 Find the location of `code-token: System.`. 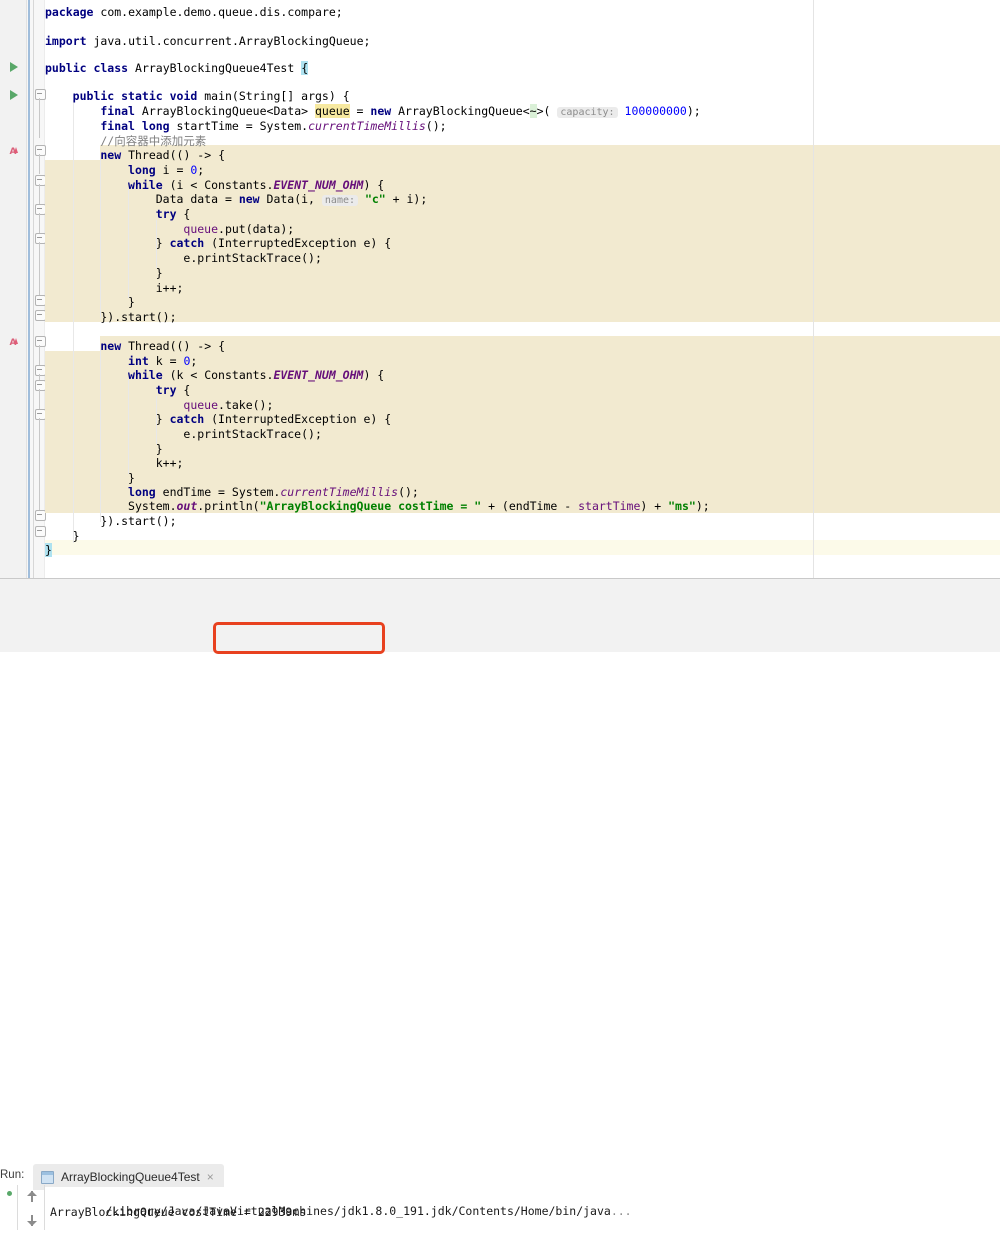

code-token: System. is located at coordinates (152, 506).